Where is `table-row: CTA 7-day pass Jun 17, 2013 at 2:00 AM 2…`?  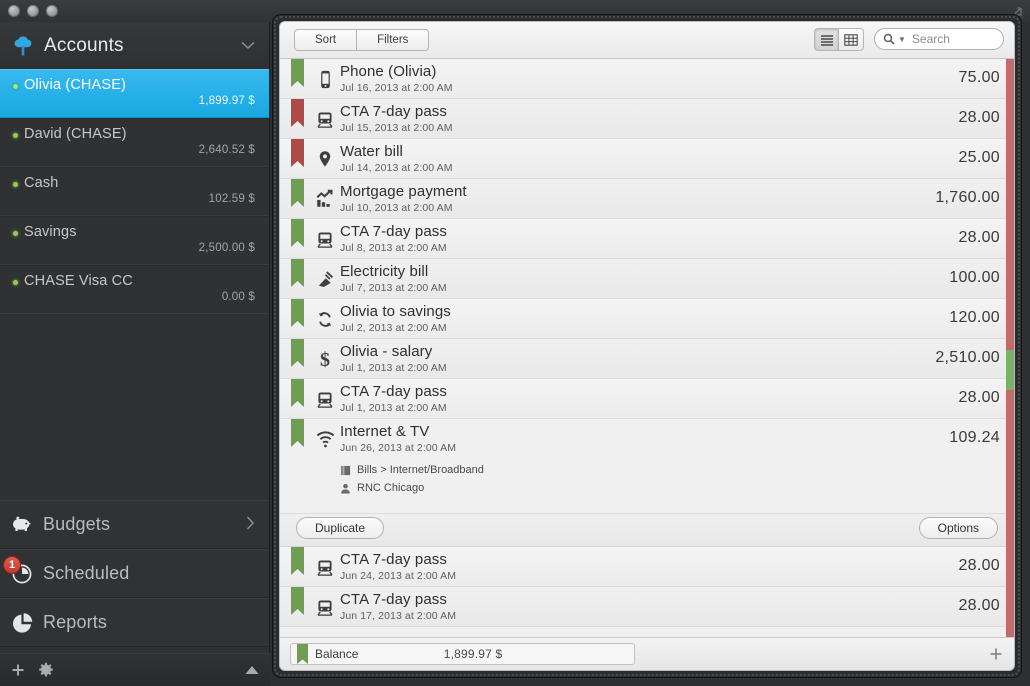 table-row: CTA 7-day pass Jun 17, 2013 at 2:00 AM 2… is located at coordinates (647, 607).